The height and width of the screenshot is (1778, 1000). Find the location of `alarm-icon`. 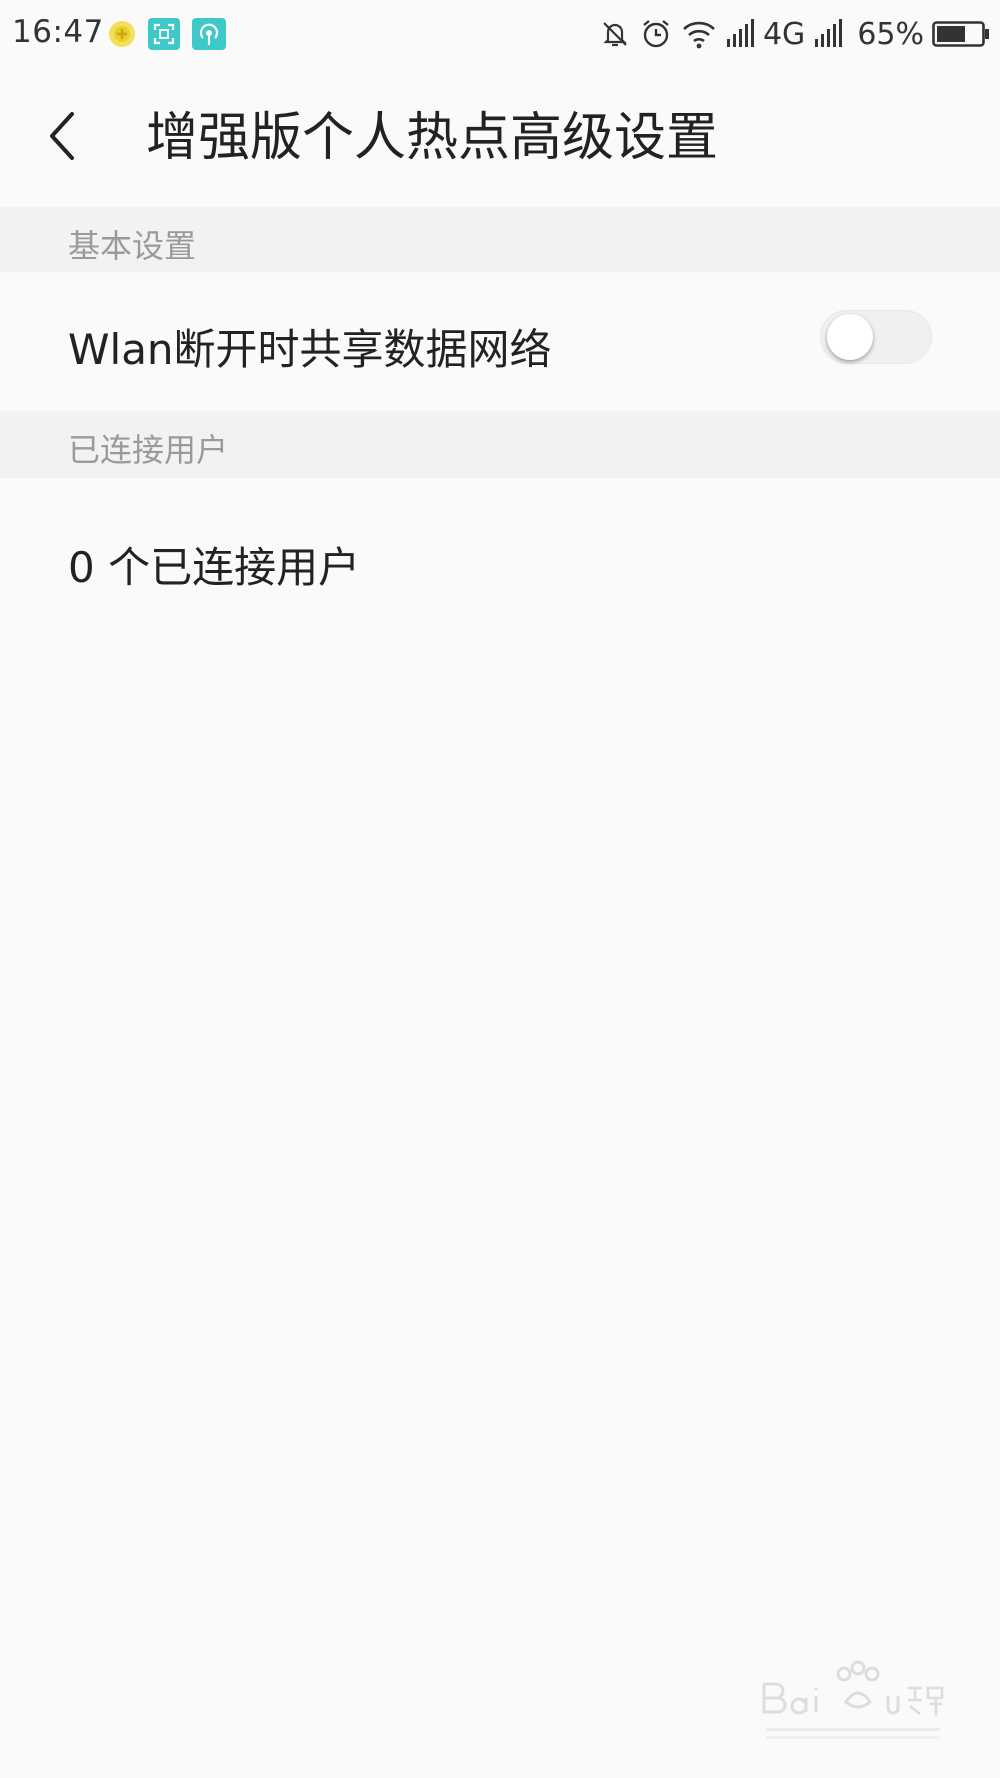

alarm-icon is located at coordinates (656, 34).